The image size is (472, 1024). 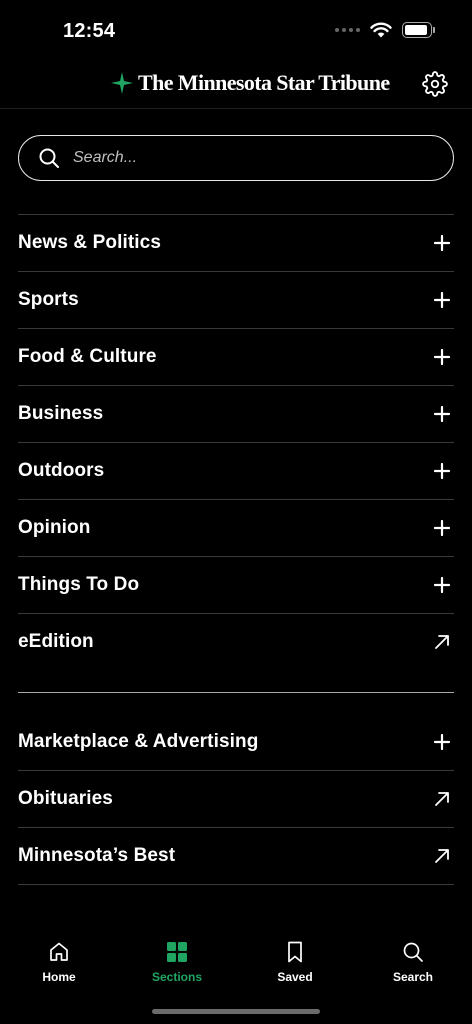 I want to click on app-header: The Minnesota Star Tribune, so click(x=236, y=84).